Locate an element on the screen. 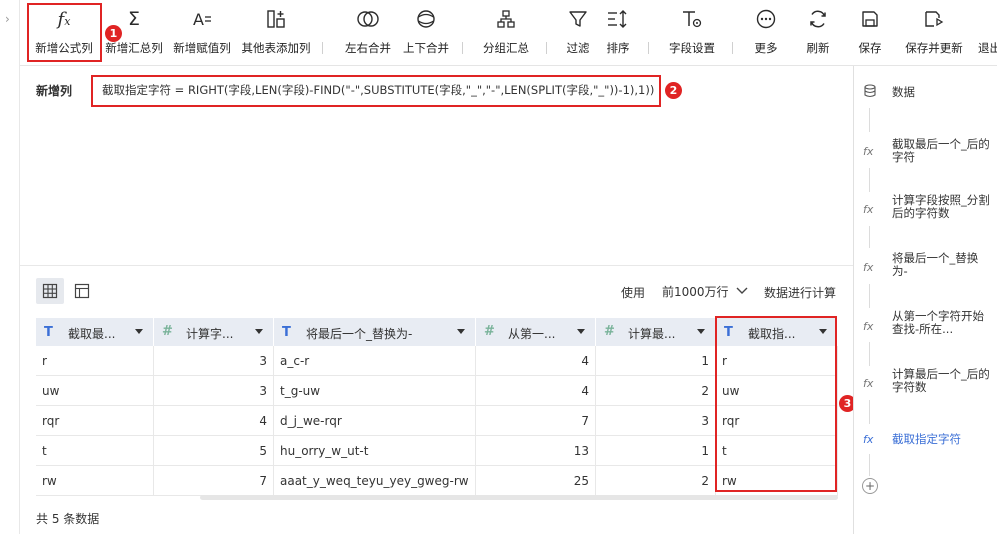 The width and height of the screenshot is (997, 534). svg-text: A is located at coordinates (198, 19).